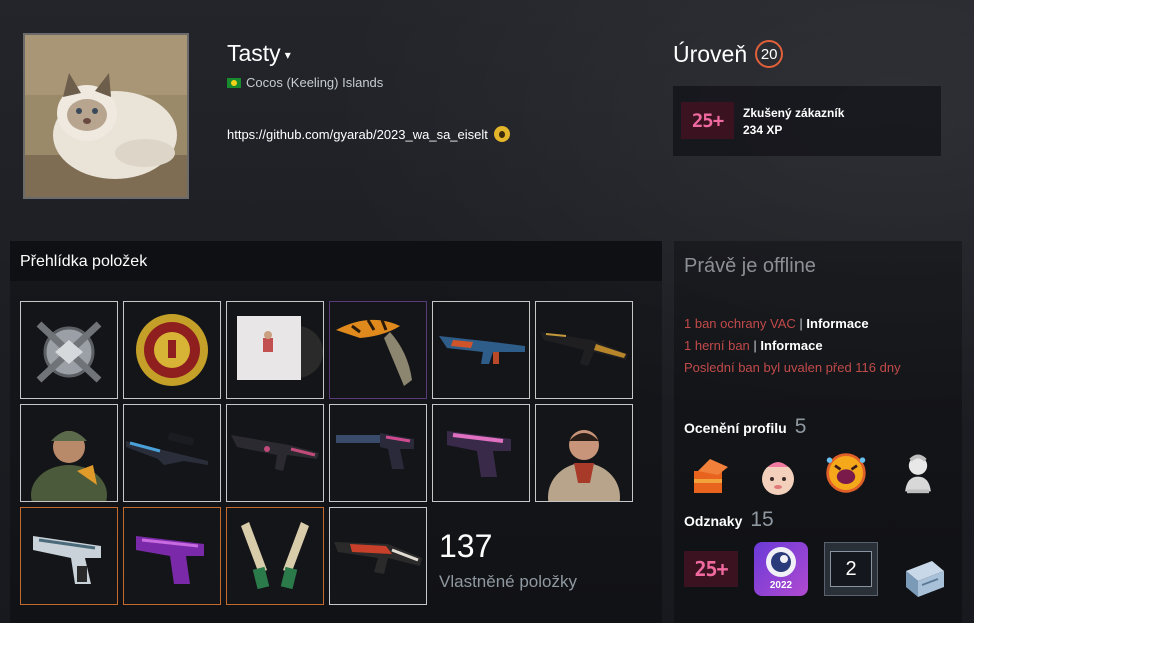 The image size is (1152, 648). Describe the element at coordinates (781, 562) in the screenshot. I see `steam-icon` at that location.